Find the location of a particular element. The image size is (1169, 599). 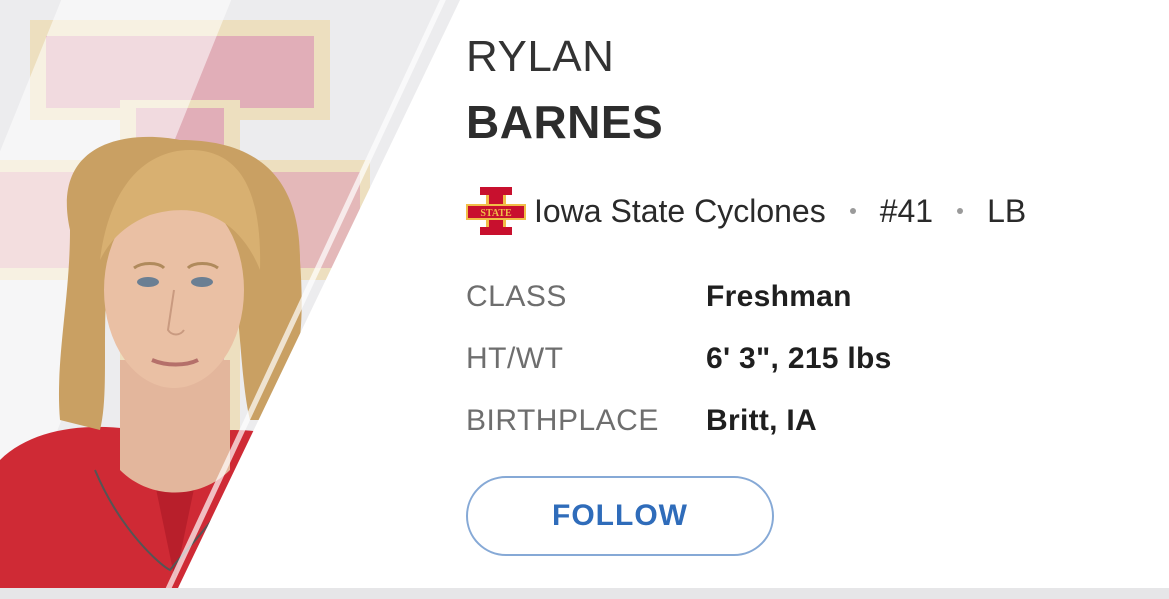

team-logo-text: STATE is located at coordinates (496, 213).